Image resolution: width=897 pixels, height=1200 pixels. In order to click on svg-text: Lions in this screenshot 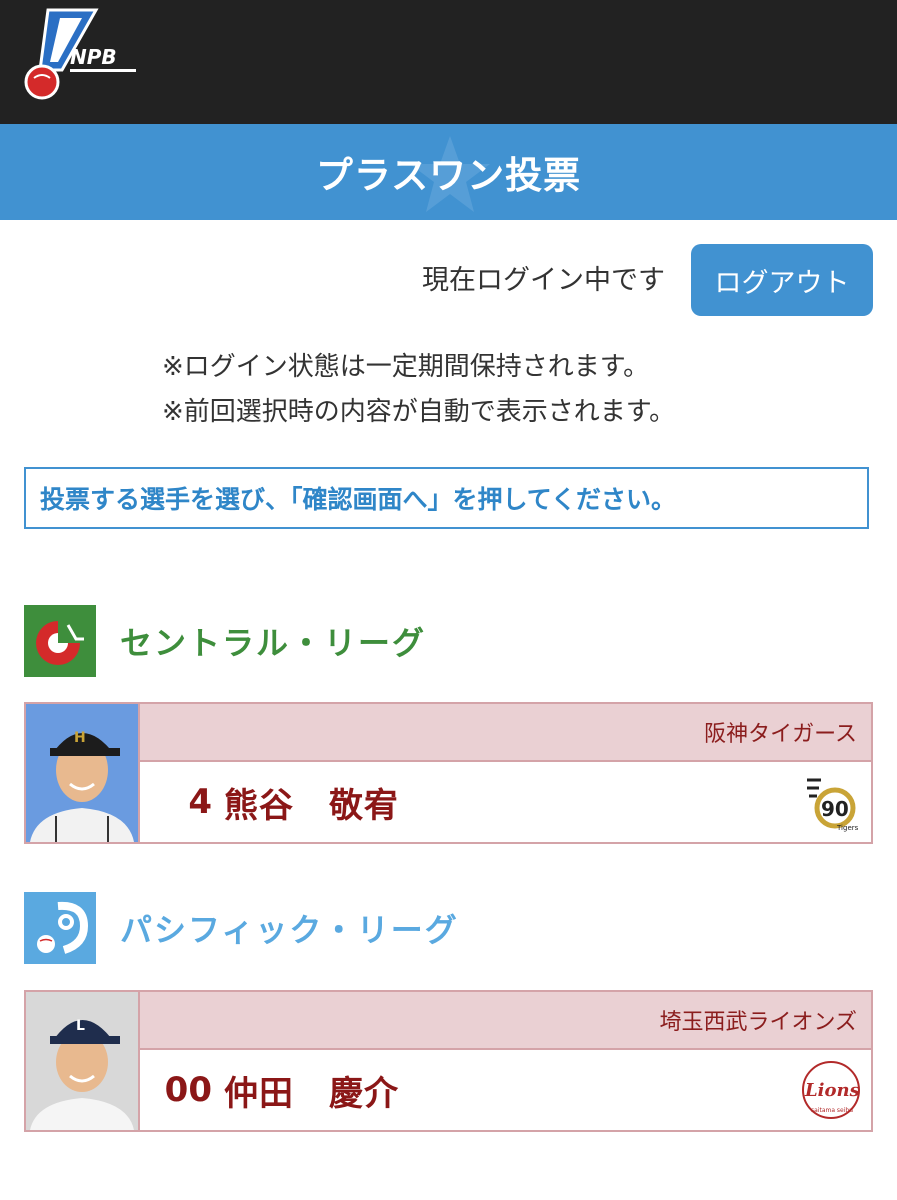, I will do `click(832, 1090)`.